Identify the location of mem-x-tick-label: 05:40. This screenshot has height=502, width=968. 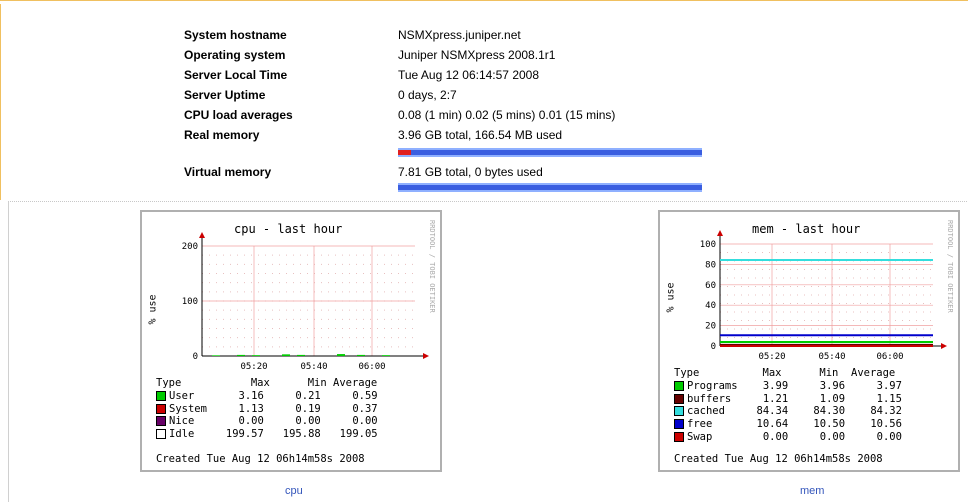
(831, 357).